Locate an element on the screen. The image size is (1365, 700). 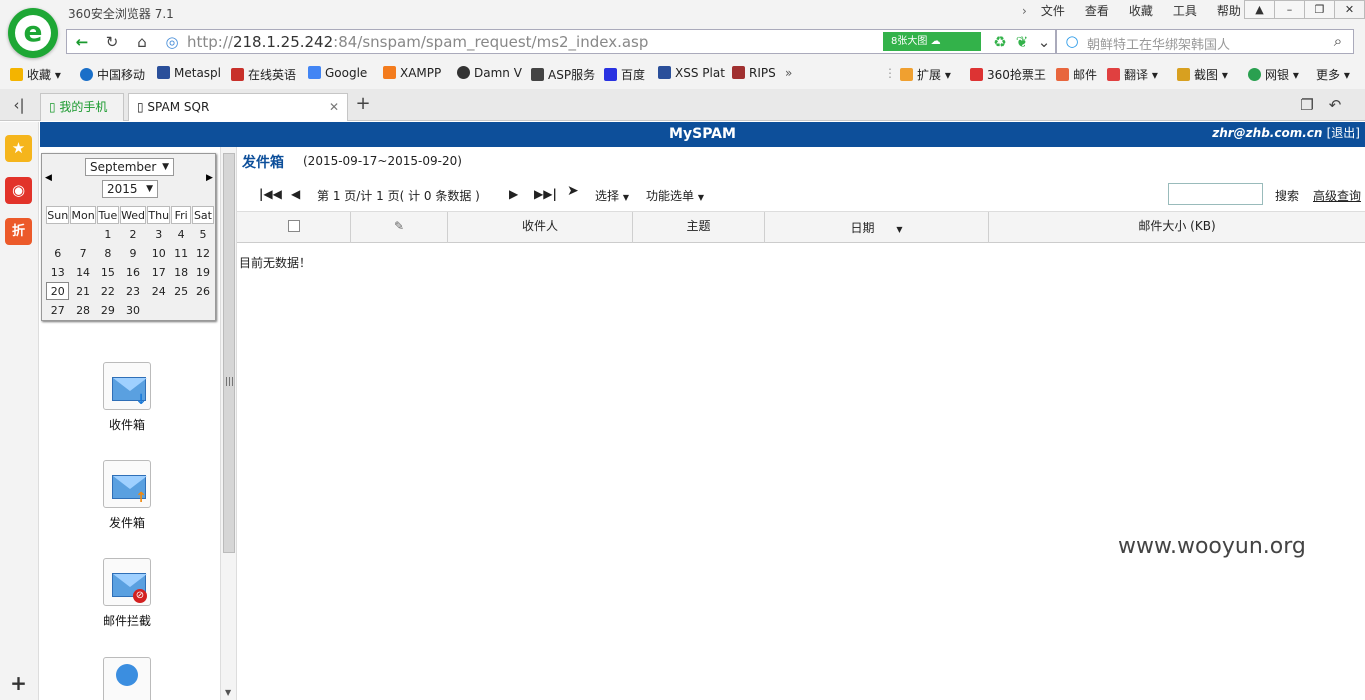
search-input: 朝鲜特工在华绑架韩国人 is located at coordinates (1158, 43).